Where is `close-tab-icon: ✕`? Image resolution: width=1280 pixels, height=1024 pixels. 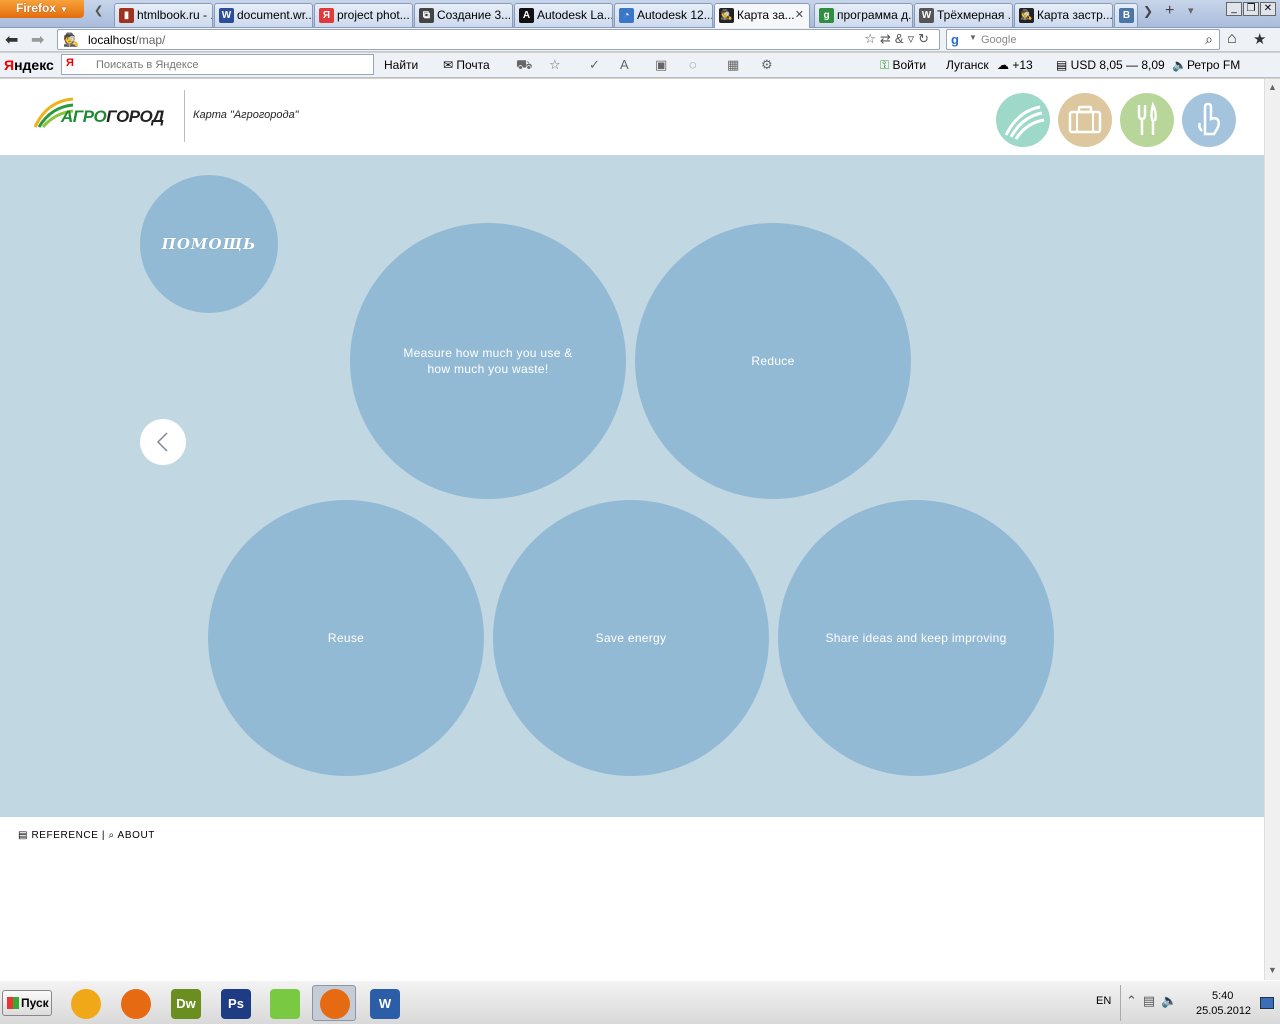 close-tab-icon: ✕ is located at coordinates (799, 14).